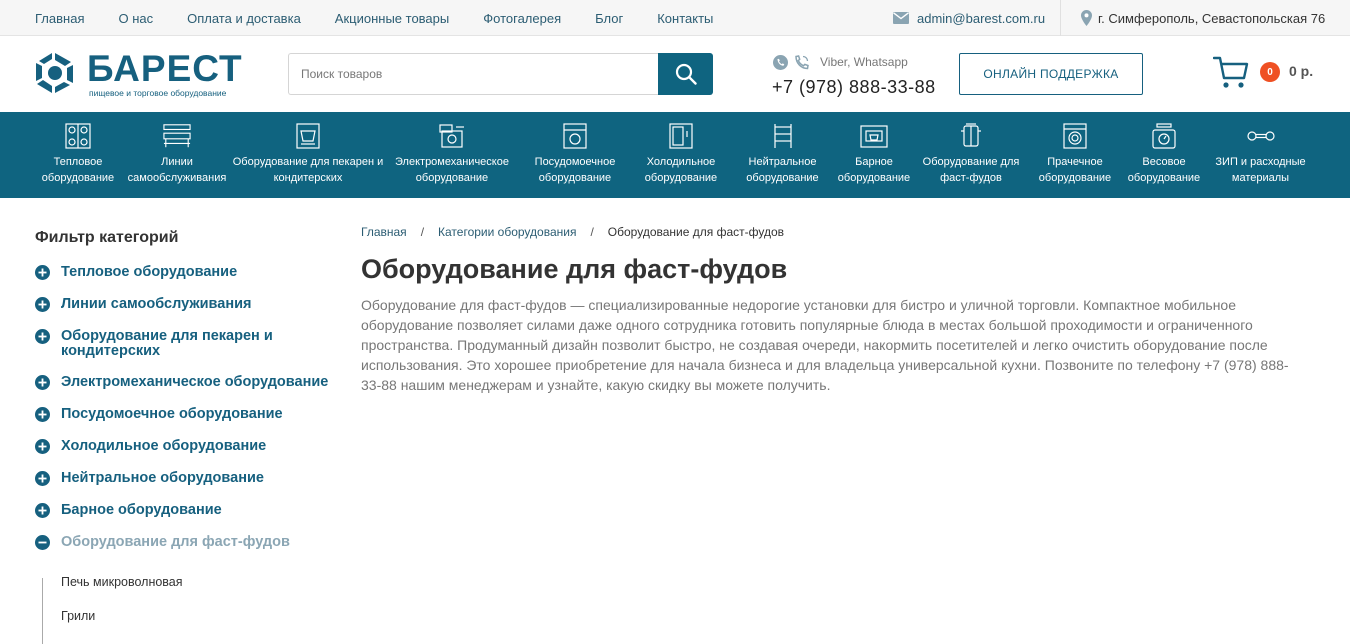  I want to click on category-label: Электромеханическое оборудование, so click(452, 170).